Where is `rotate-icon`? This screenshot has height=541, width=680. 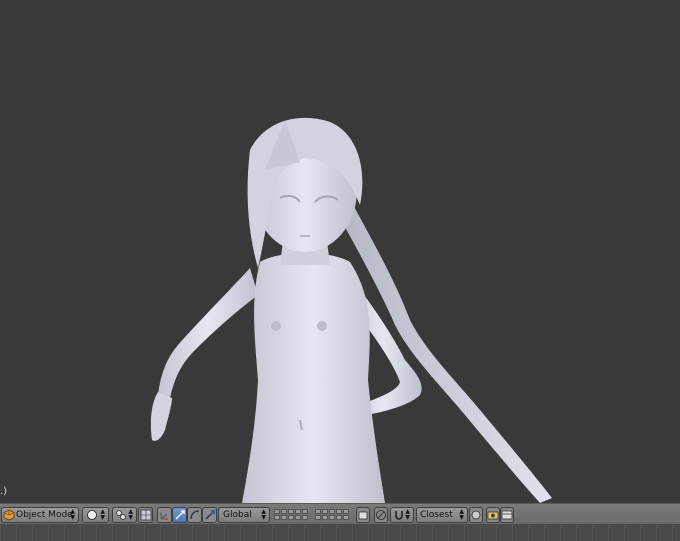 rotate-icon is located at coordinates (195, 515).